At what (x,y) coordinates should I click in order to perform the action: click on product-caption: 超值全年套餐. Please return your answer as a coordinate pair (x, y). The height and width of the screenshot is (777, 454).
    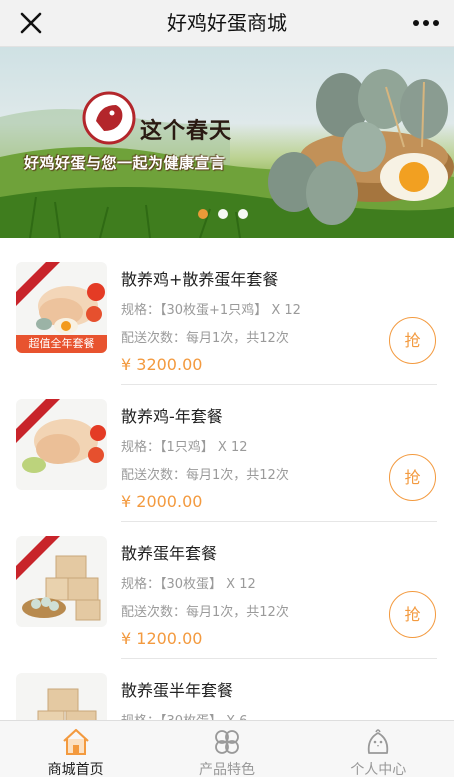
    Looking at the image, I should click on (61, 344).